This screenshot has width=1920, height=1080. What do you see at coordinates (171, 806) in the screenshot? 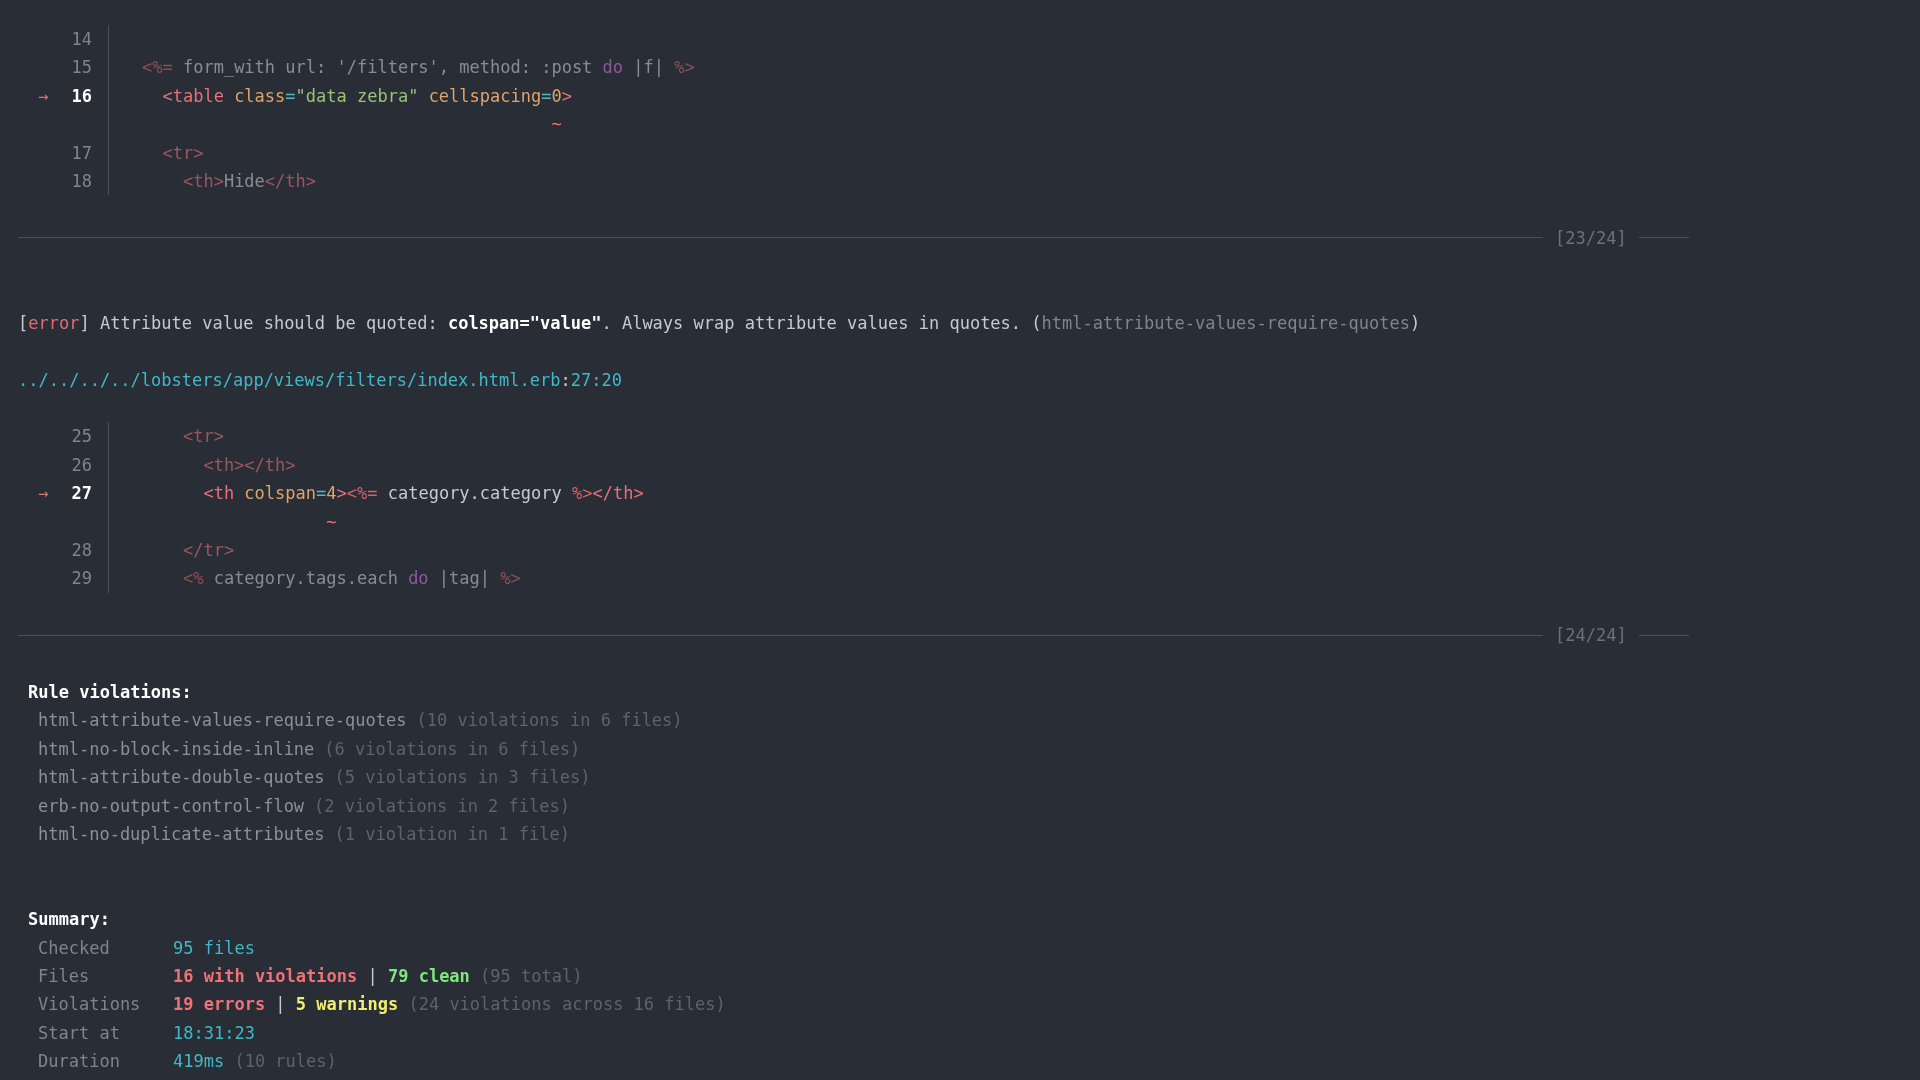
I see `rule-name: erb-no-output-control-flow` at bounding box center [171, 806].